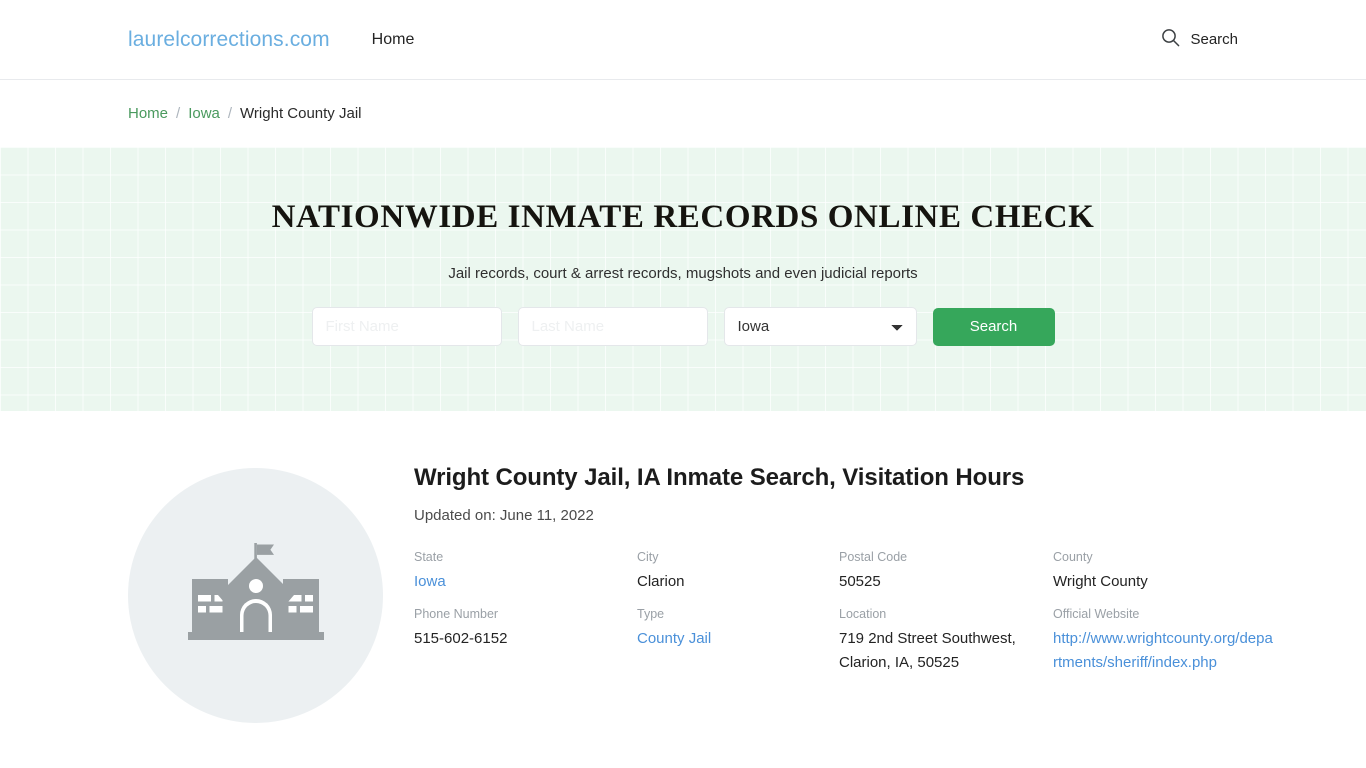  What do you see at coordinates (301, 113) in the screenshot?
I see `breadcrumb-item-current: Wright County Jail` at bounding box center [301, 113].